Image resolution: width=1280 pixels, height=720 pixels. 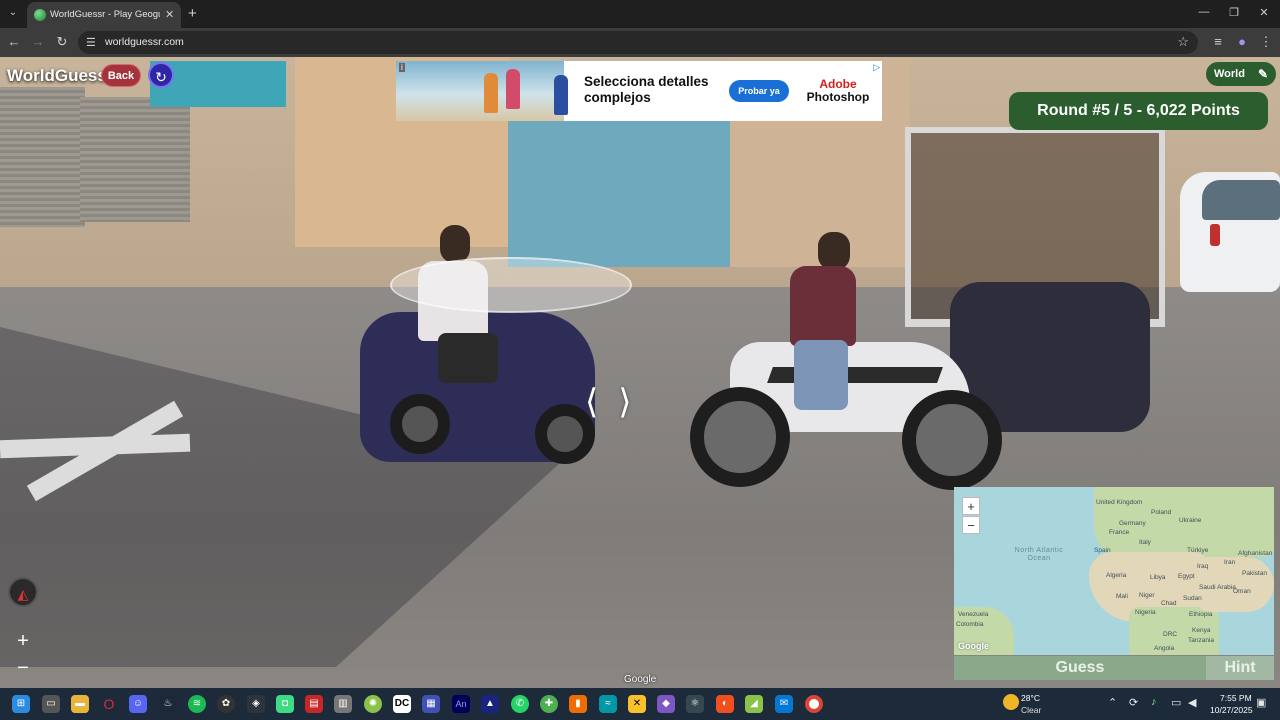 What do you see at coordinates (1234, 12) in the screenshot?
I see `restore-button: ❐` at bounding box center [1234, 12].